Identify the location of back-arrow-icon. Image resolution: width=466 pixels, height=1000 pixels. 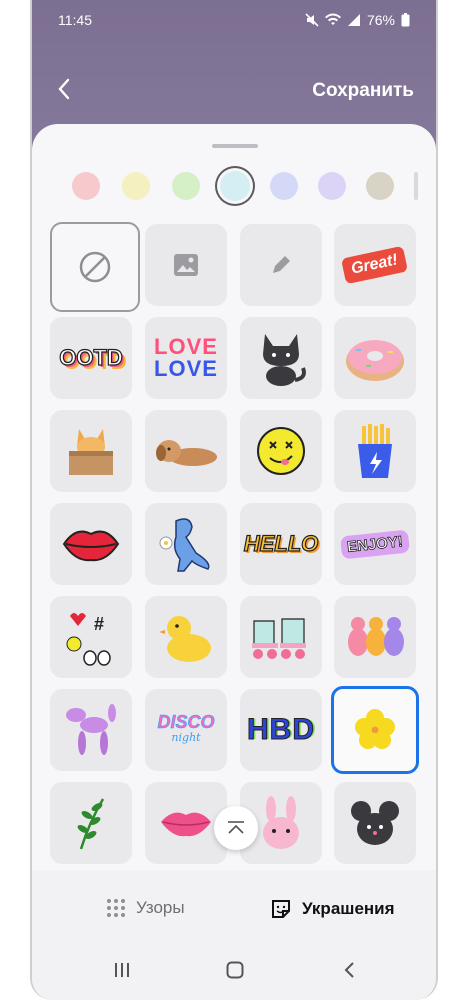
(65, 89).